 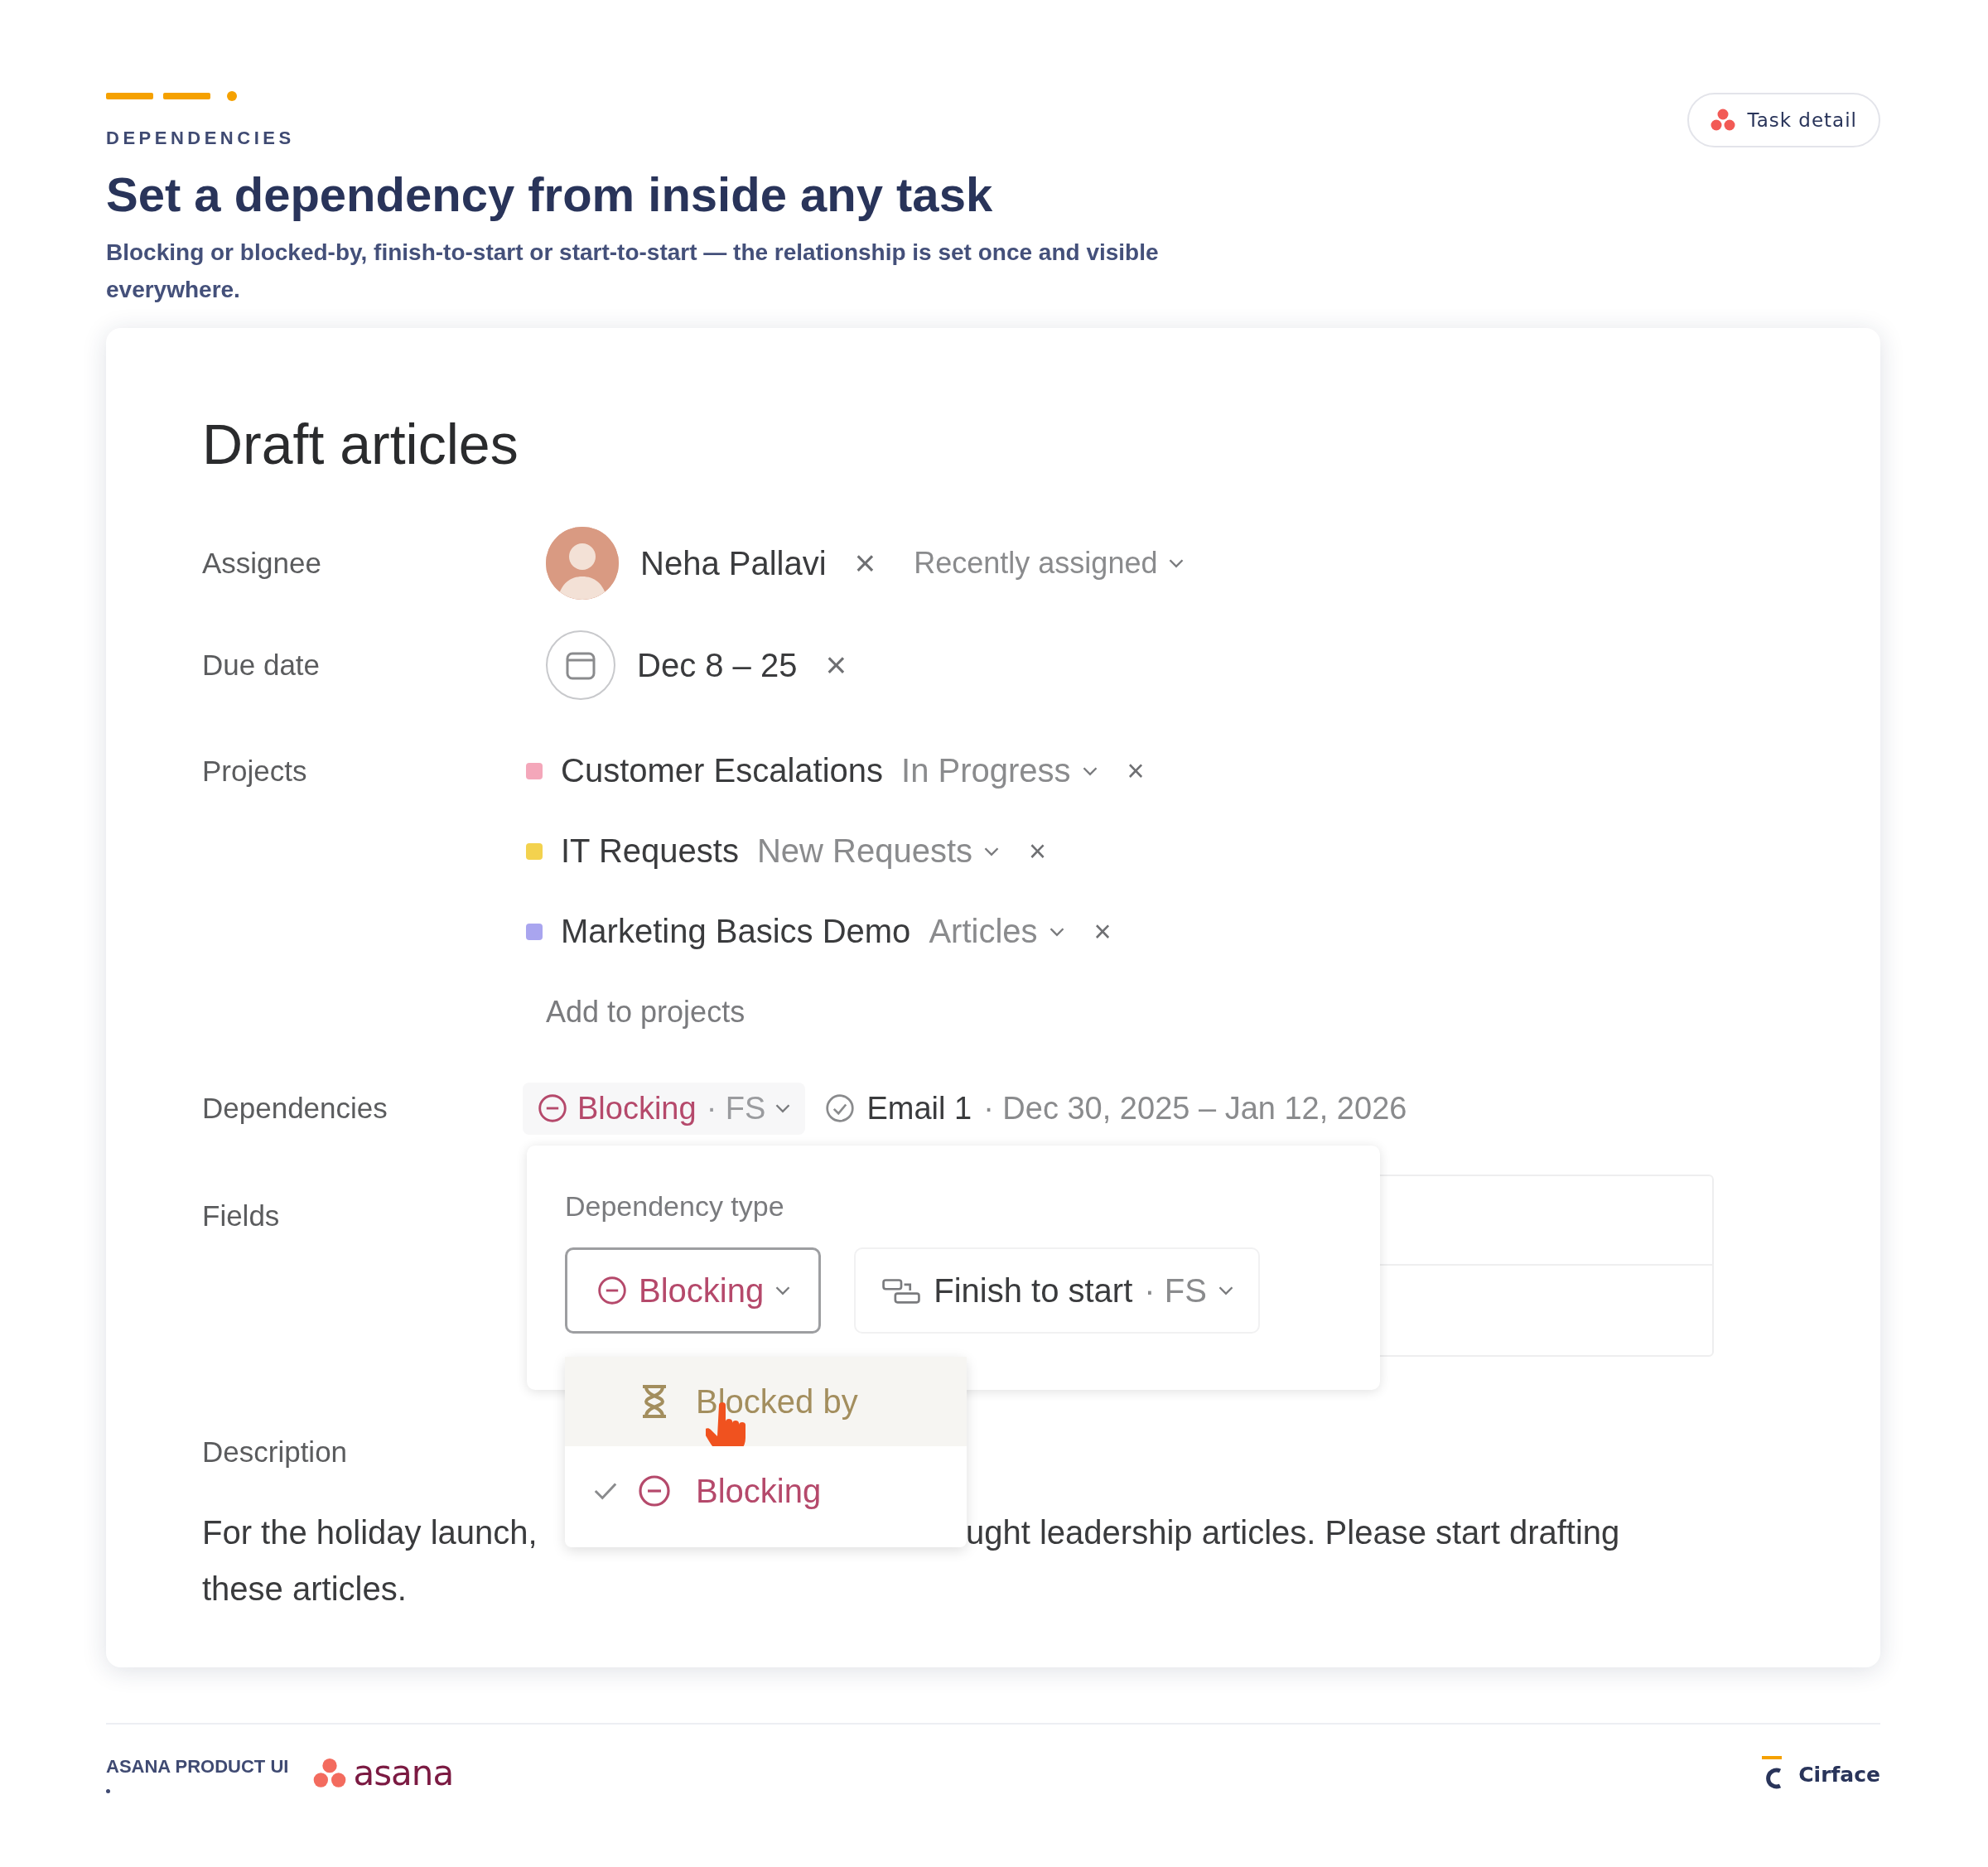 What do you see at coordinates (1839, 1774) in the screenshot?
I see `brand-name: Cirface` at bounding box center [1839, 1774].